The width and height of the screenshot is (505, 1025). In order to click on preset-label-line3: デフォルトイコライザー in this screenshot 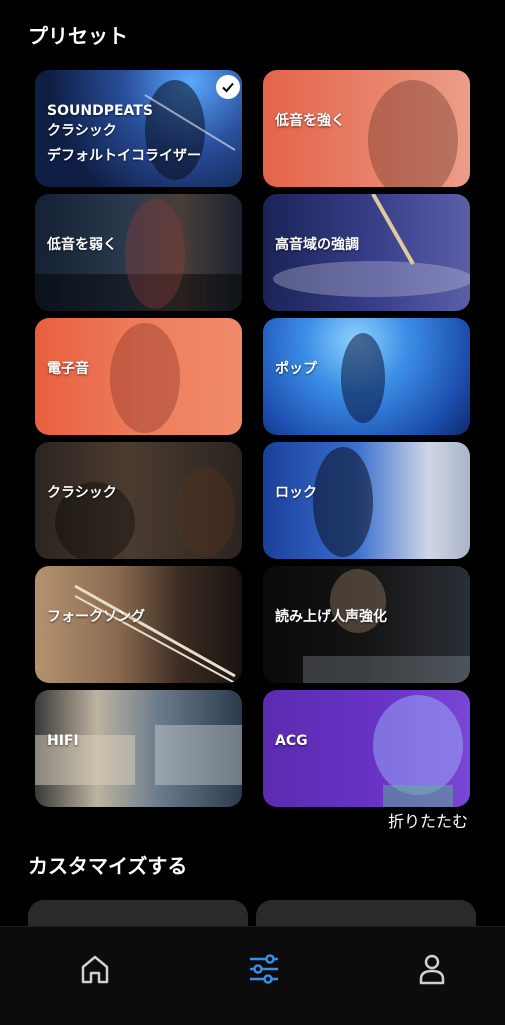, I will do `click(124, 156)`.